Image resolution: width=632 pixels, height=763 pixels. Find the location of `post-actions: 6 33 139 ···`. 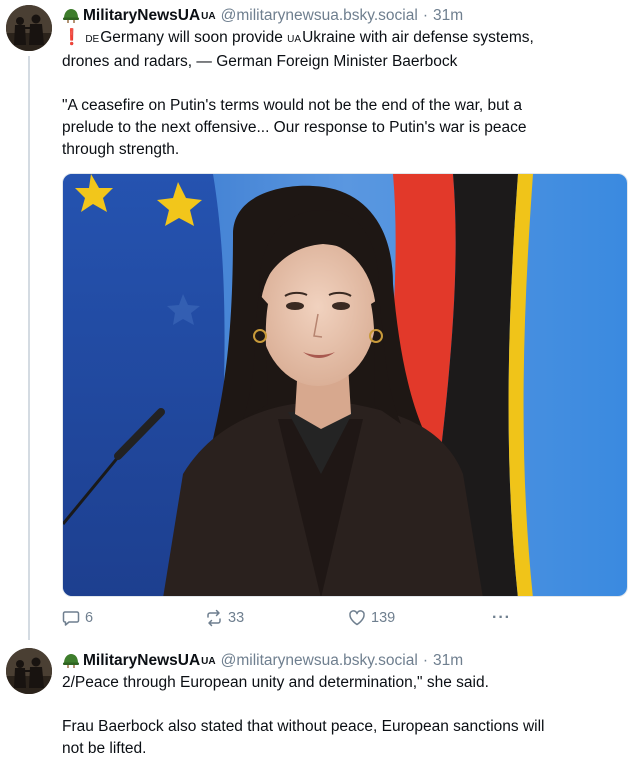

post-actions: 6 33 139 ··· is located at coordinates (292, 618).